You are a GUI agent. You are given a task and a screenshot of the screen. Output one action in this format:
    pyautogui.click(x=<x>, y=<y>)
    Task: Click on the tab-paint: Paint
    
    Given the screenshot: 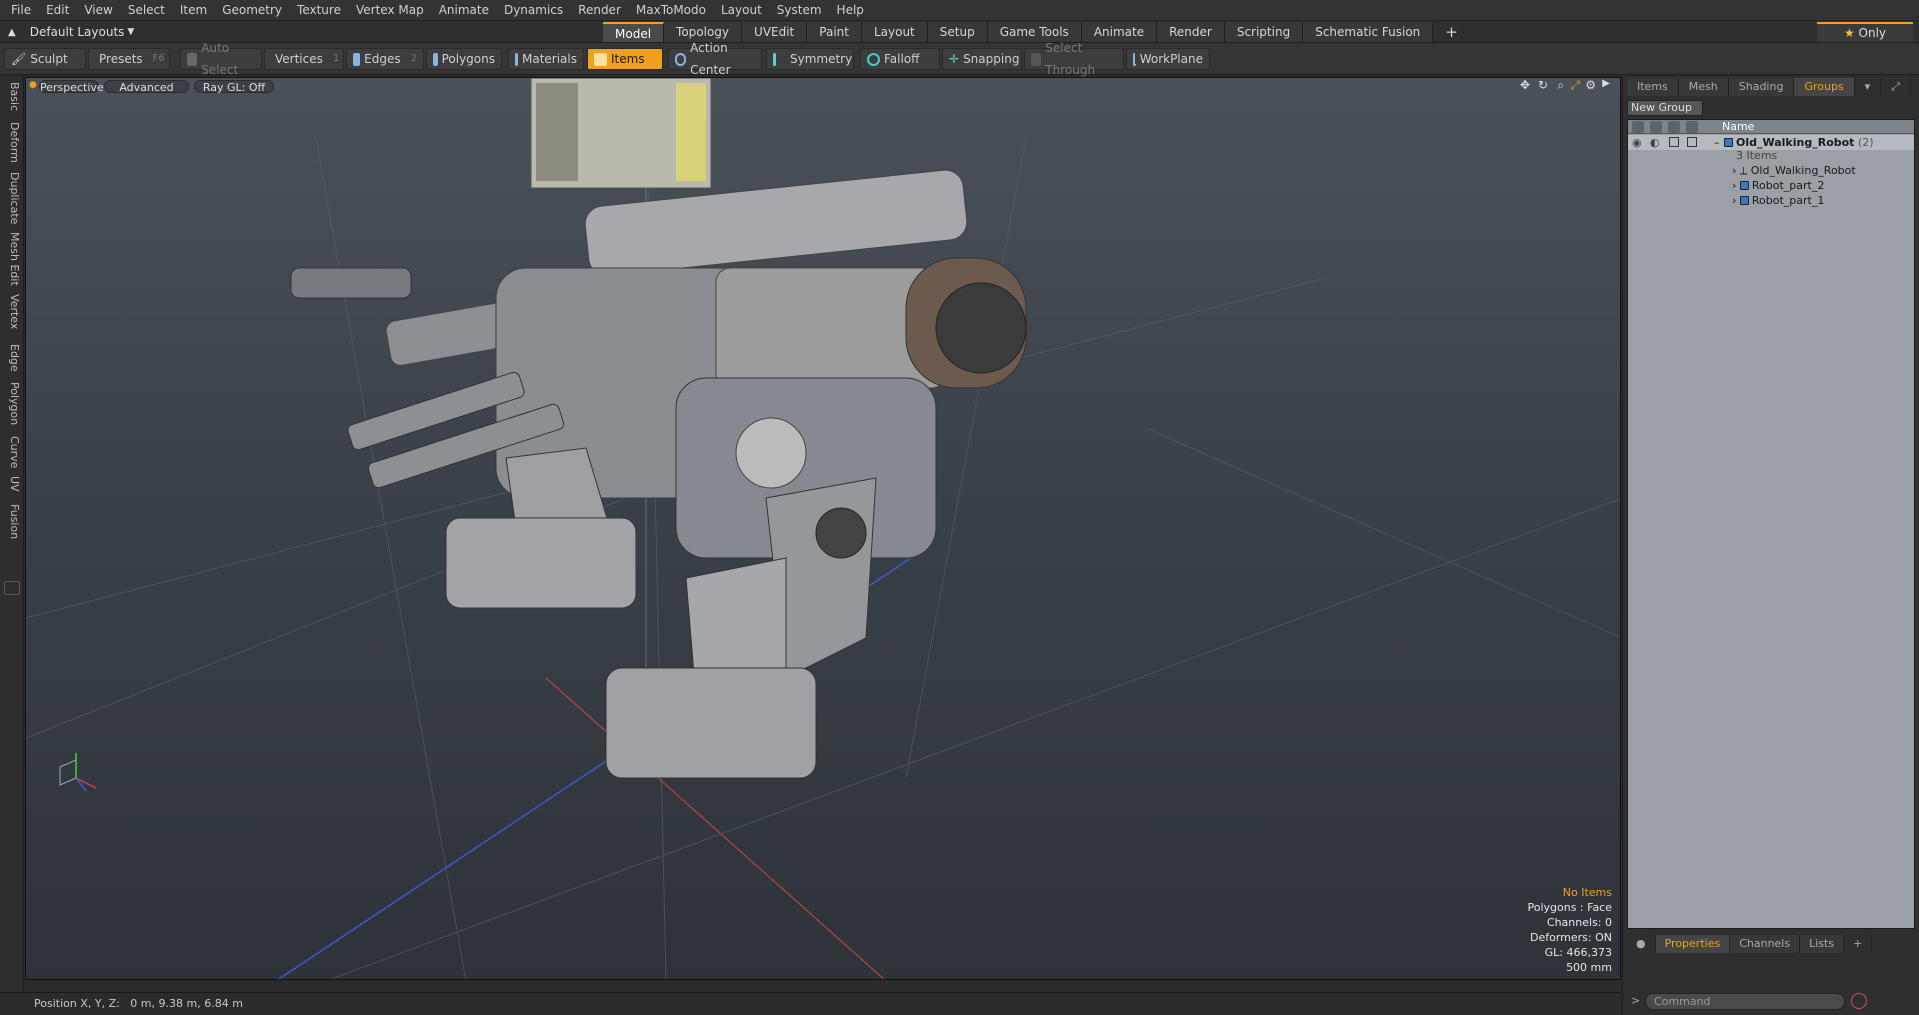 What is the action you would take?
    pyautogui.click(x=834, y=32)
    